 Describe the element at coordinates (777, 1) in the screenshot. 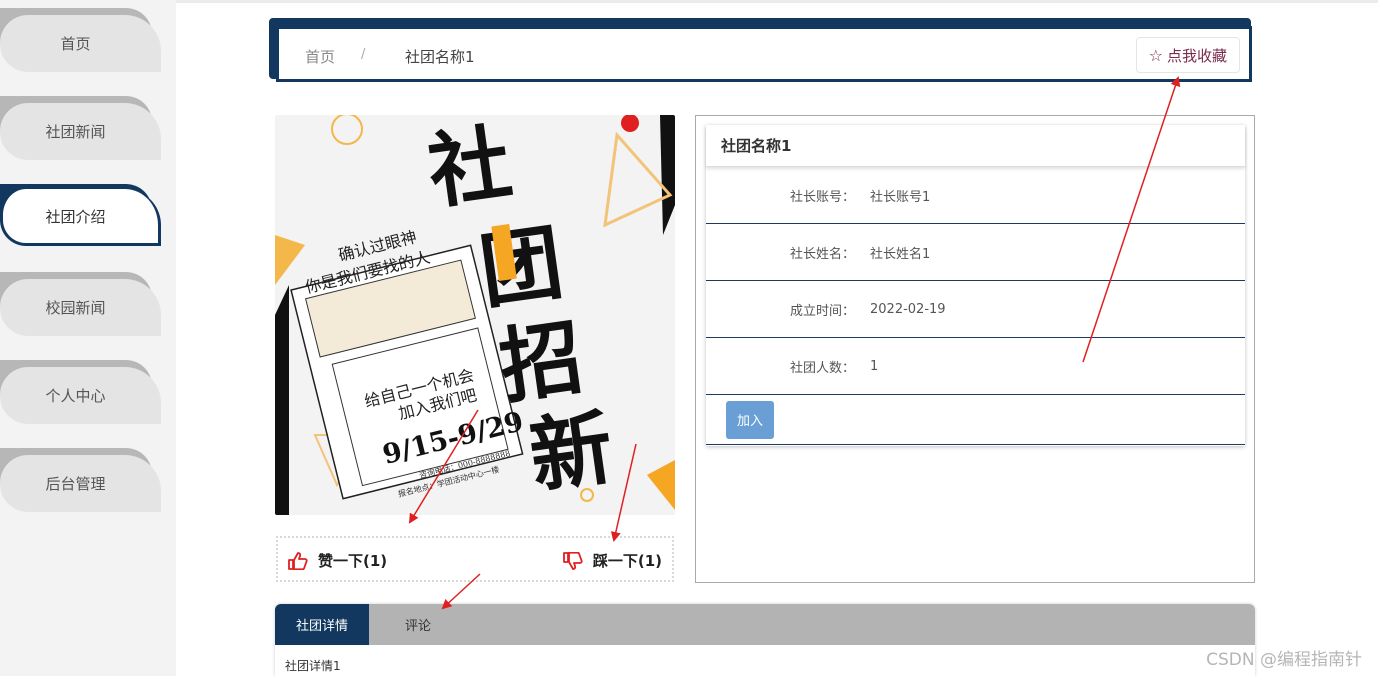

I see `top-divider` at that location.